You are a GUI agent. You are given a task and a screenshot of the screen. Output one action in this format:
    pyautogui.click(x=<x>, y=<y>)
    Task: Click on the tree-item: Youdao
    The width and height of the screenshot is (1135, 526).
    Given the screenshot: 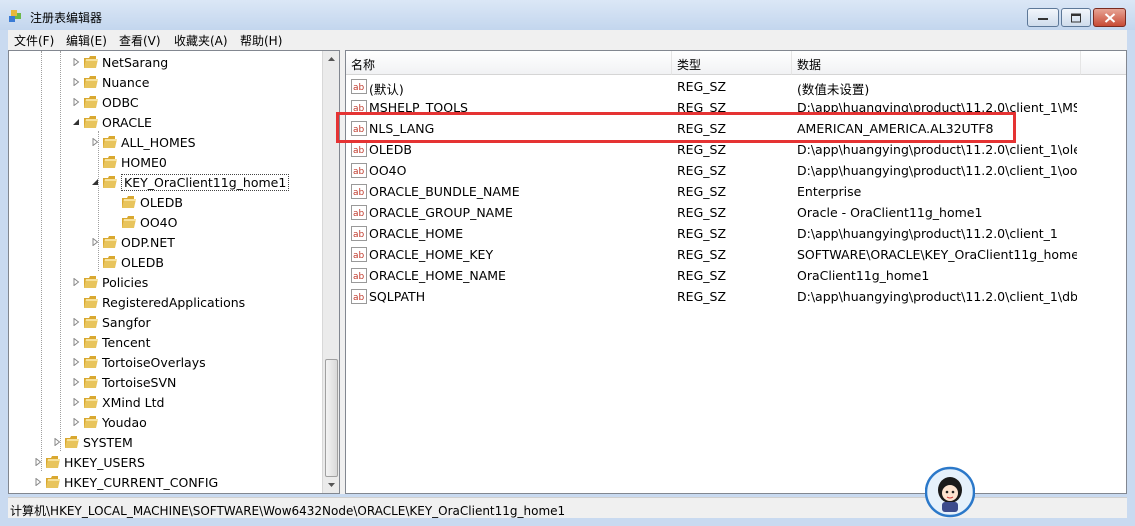 What is the action you would take?
    pyautogui.click(x=169, y=422)
    